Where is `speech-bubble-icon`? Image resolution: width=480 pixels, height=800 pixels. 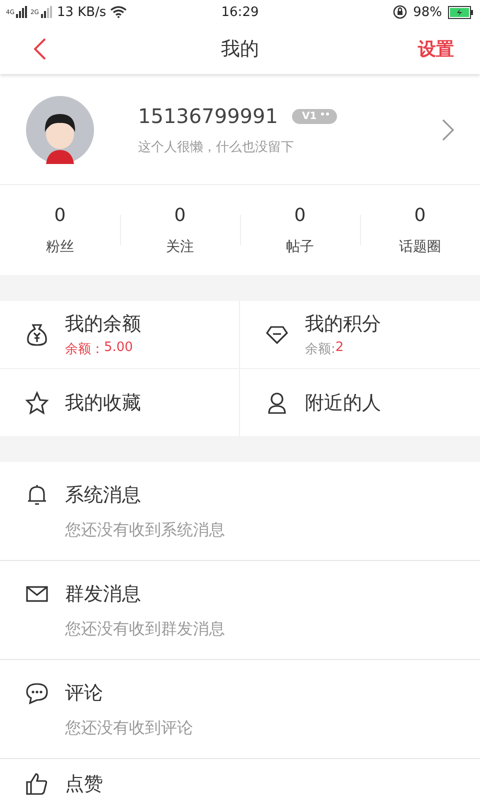
speech-bubble-icon is located at coordinates (37, 693).